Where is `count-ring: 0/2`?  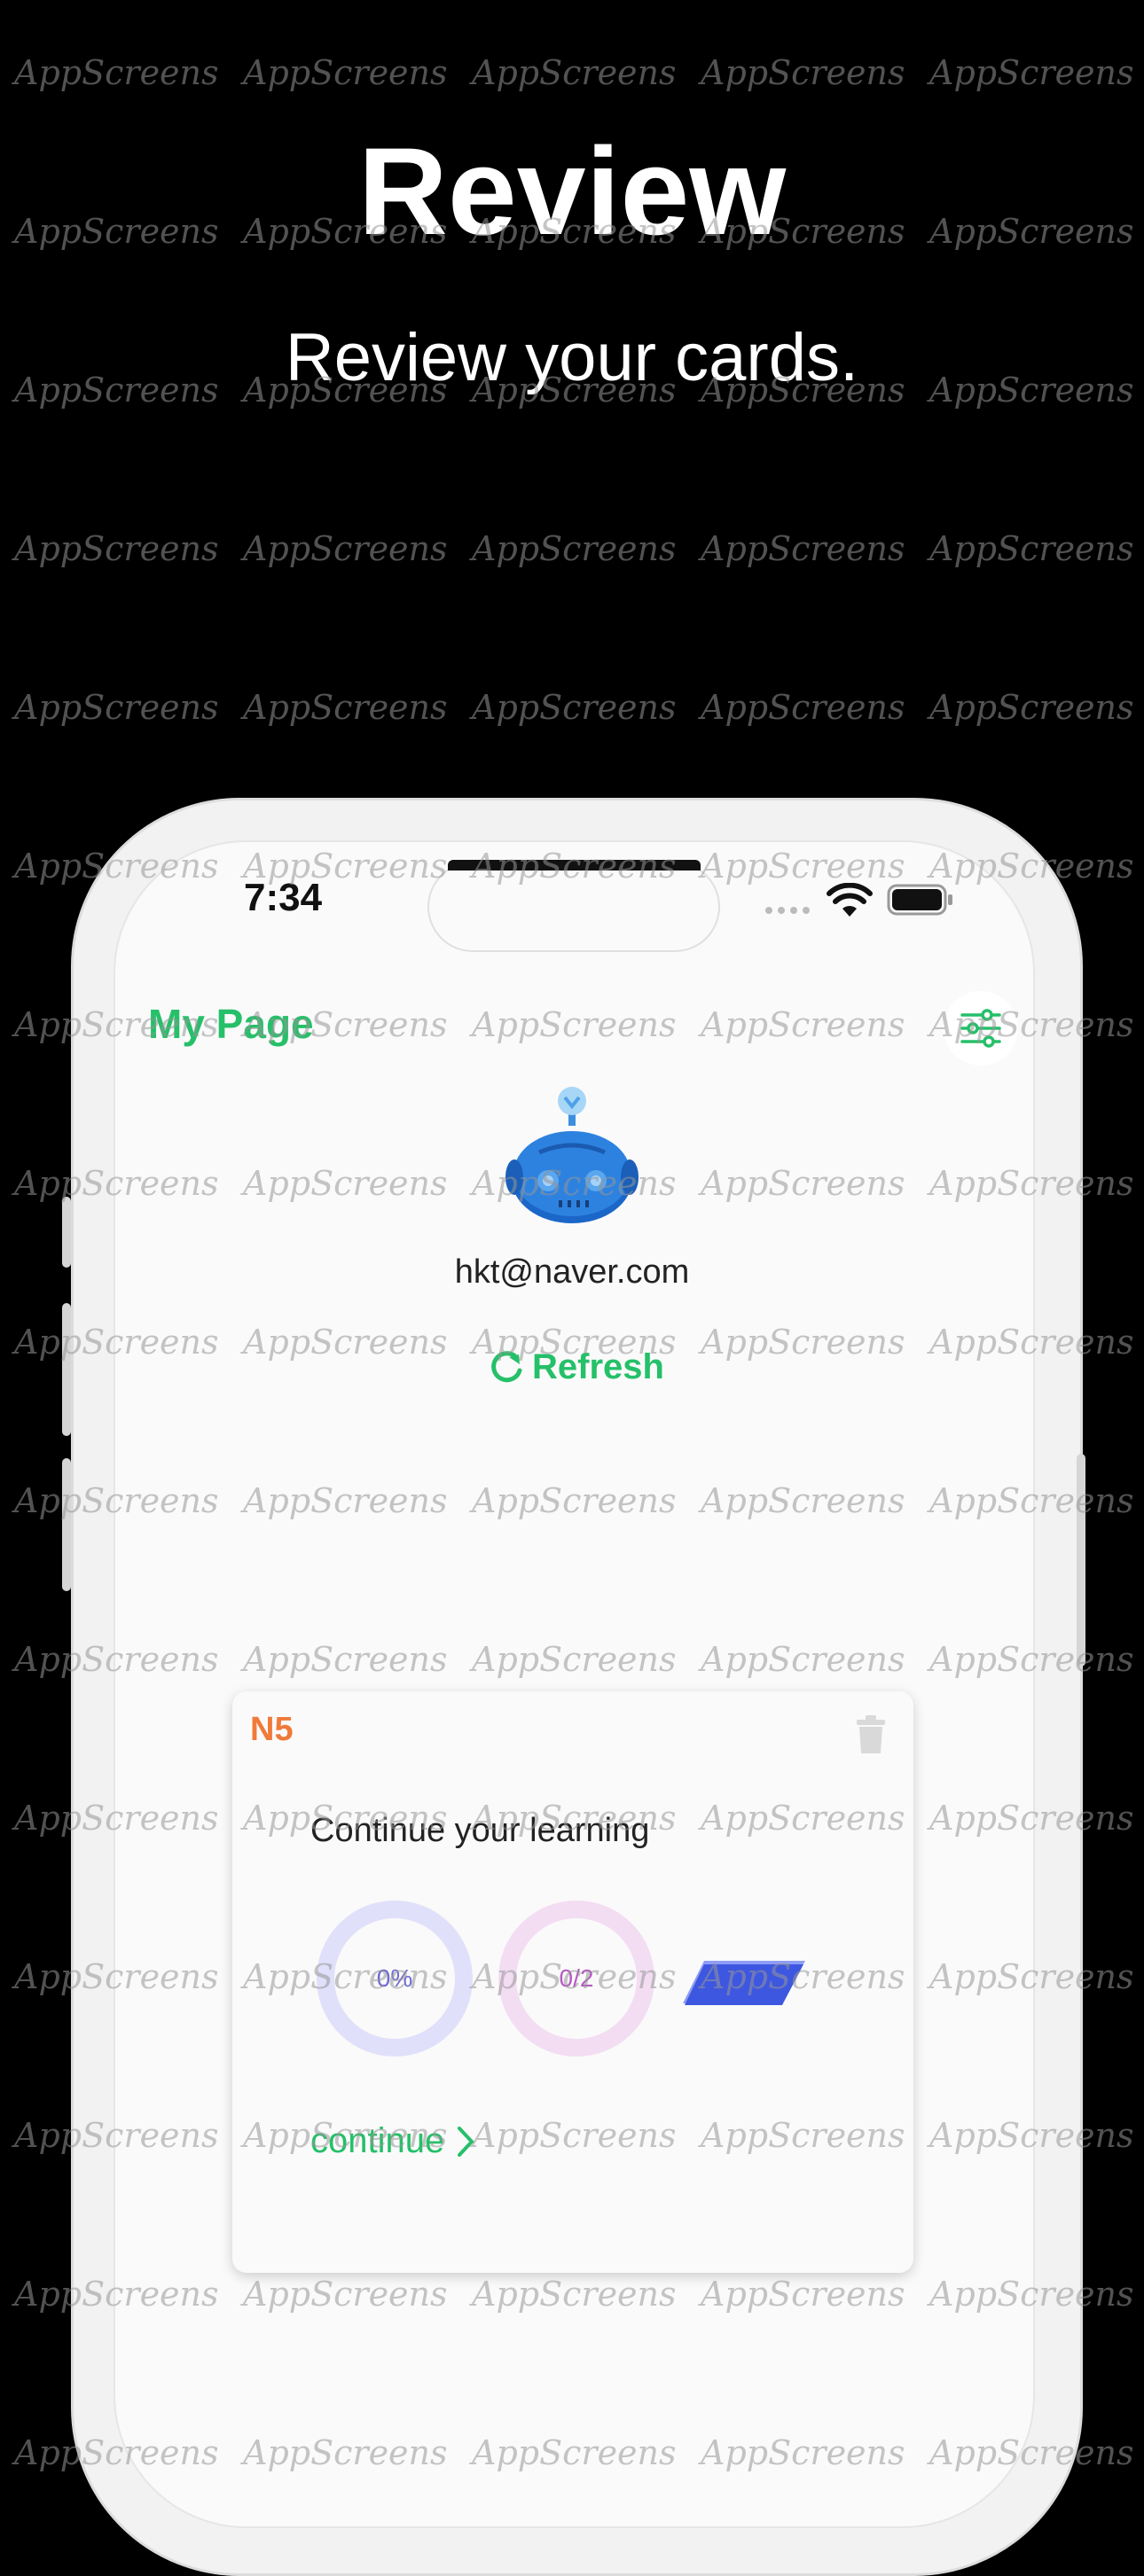
count-ring: 0/2 is located at coordinates (576, 1979).